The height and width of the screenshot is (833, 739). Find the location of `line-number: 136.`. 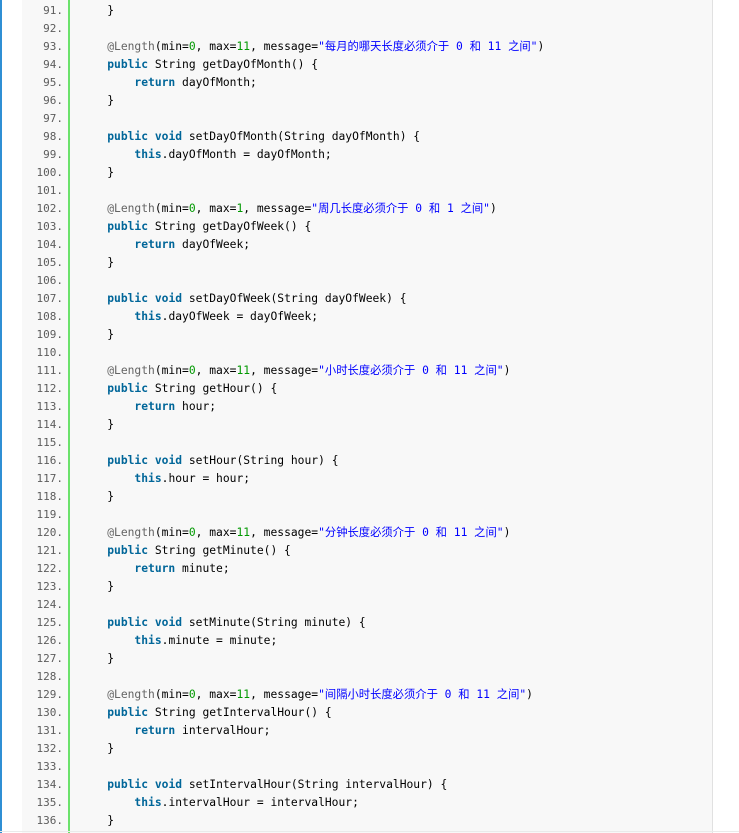

line-number: 136. is located at coordinates (50, 820).